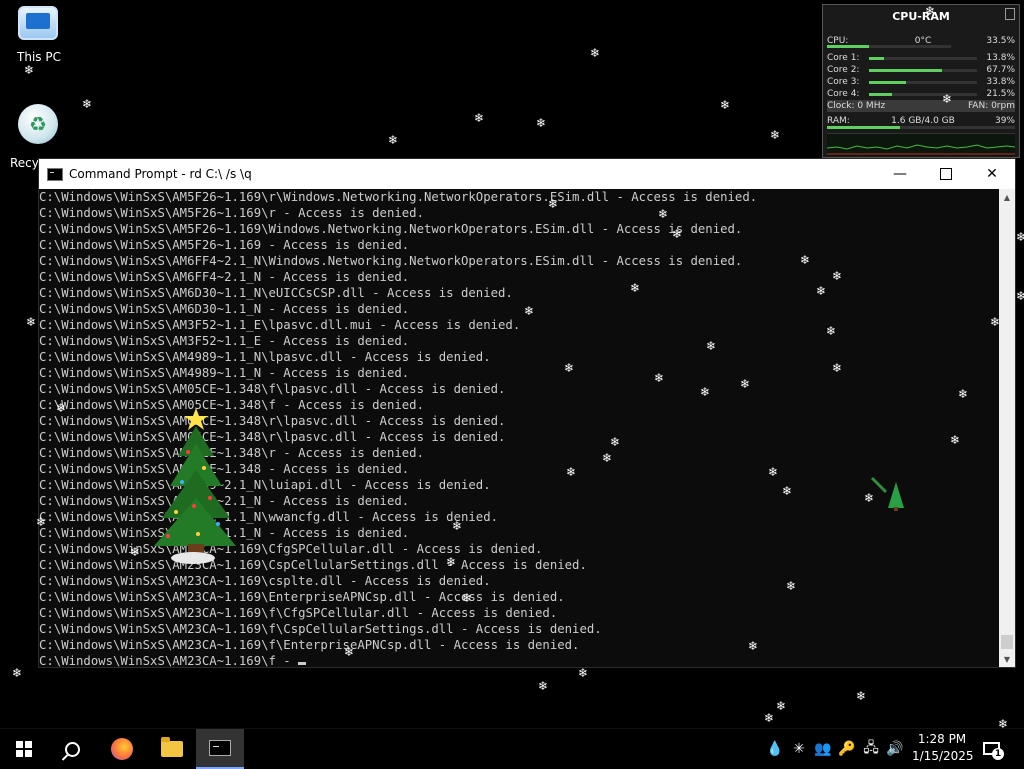 This screenshot has height=769, width=1024. I want to click on core-value: 33.8%, so click(1000, 82).